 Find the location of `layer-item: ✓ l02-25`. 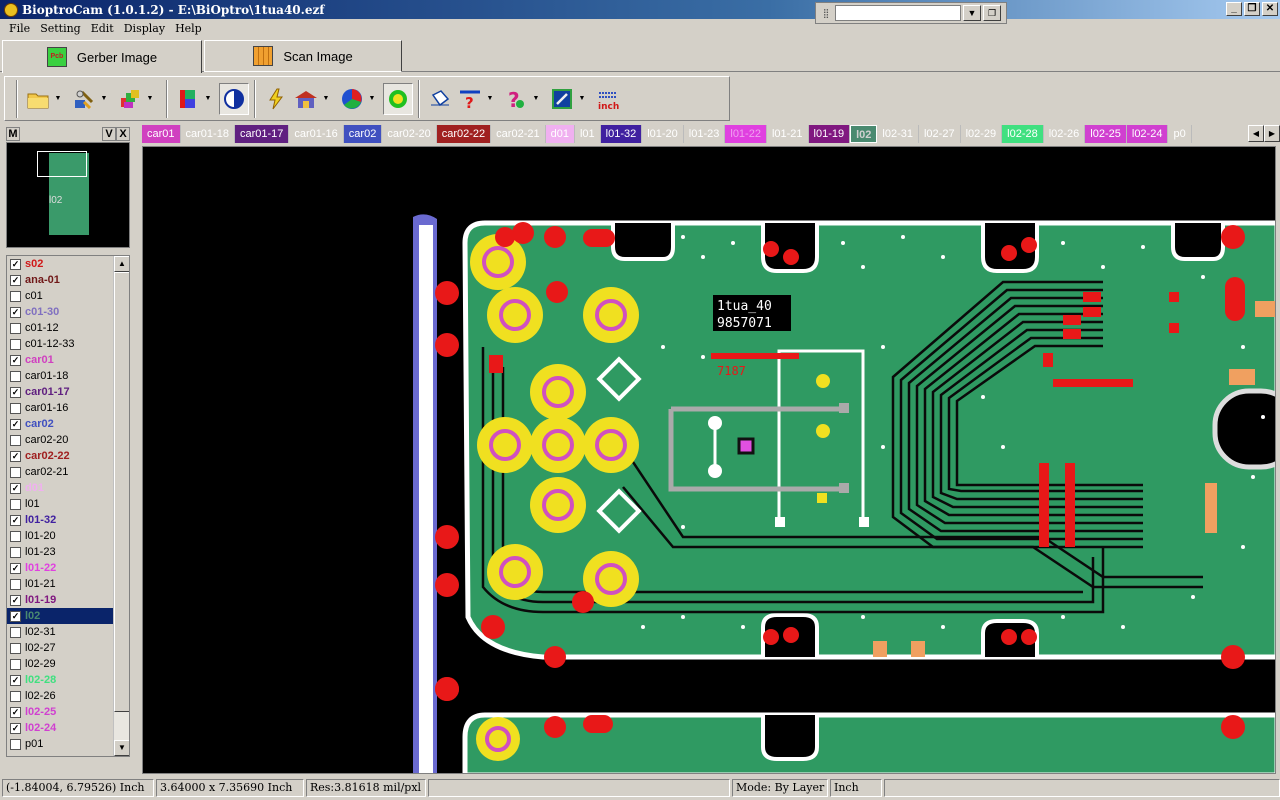

layer-item: ✓ l02-25 is located at coordinates (61, 712).